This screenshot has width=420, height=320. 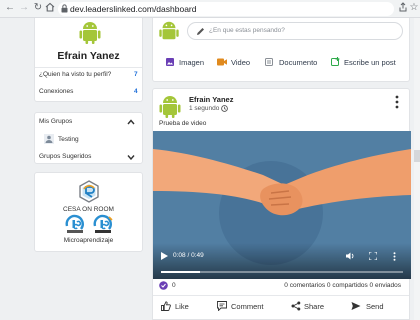 What do you see at coordinates (65, 156) in the screenshot?
I see `suggested-groups-title: Grupos Sugeridos` at bounding box center [65, 156].